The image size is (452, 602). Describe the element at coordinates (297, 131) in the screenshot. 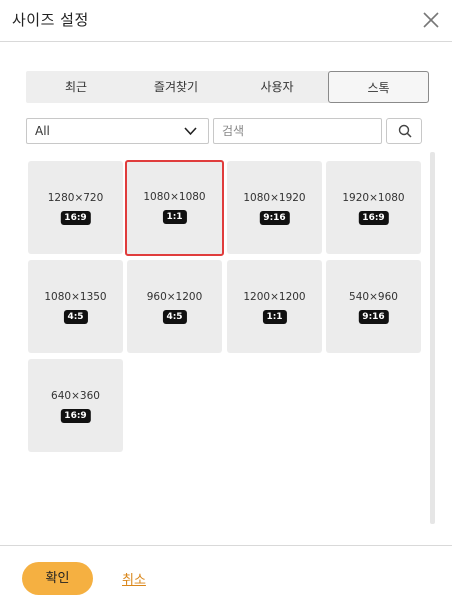

I see `search-input` at that location.